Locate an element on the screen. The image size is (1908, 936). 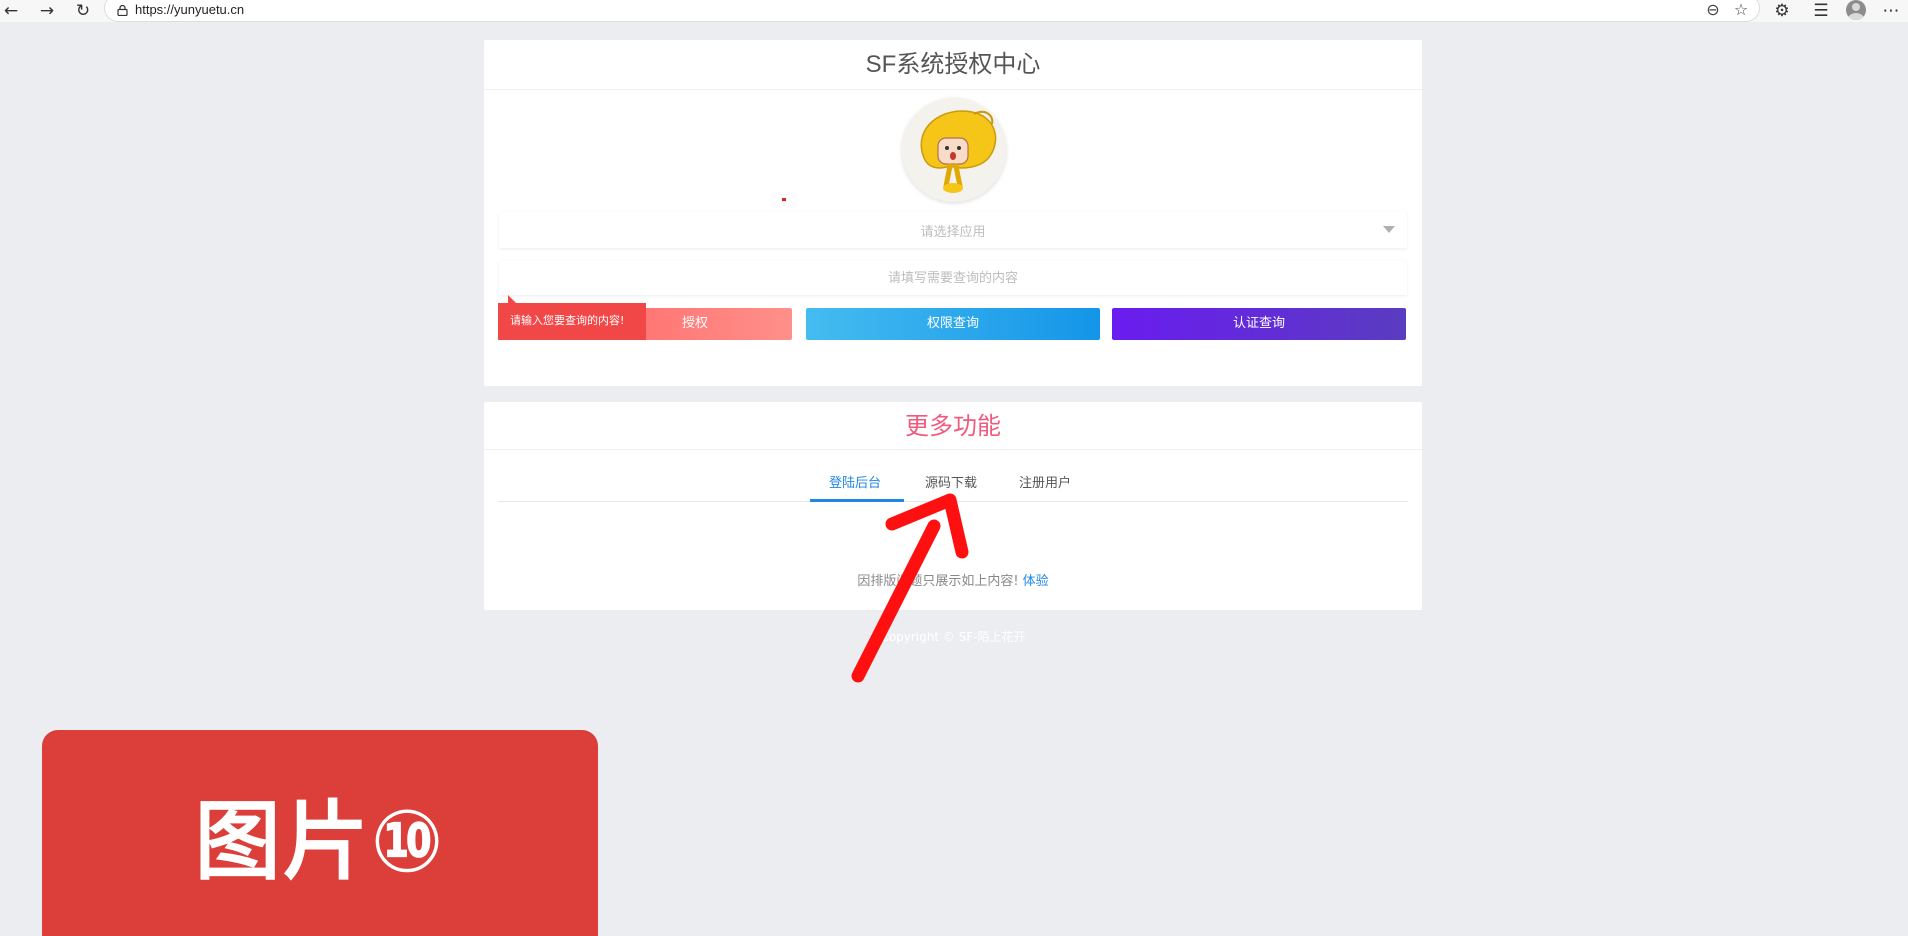
figure-label-box: 图片⑩ is located at coordinates (320, 833).